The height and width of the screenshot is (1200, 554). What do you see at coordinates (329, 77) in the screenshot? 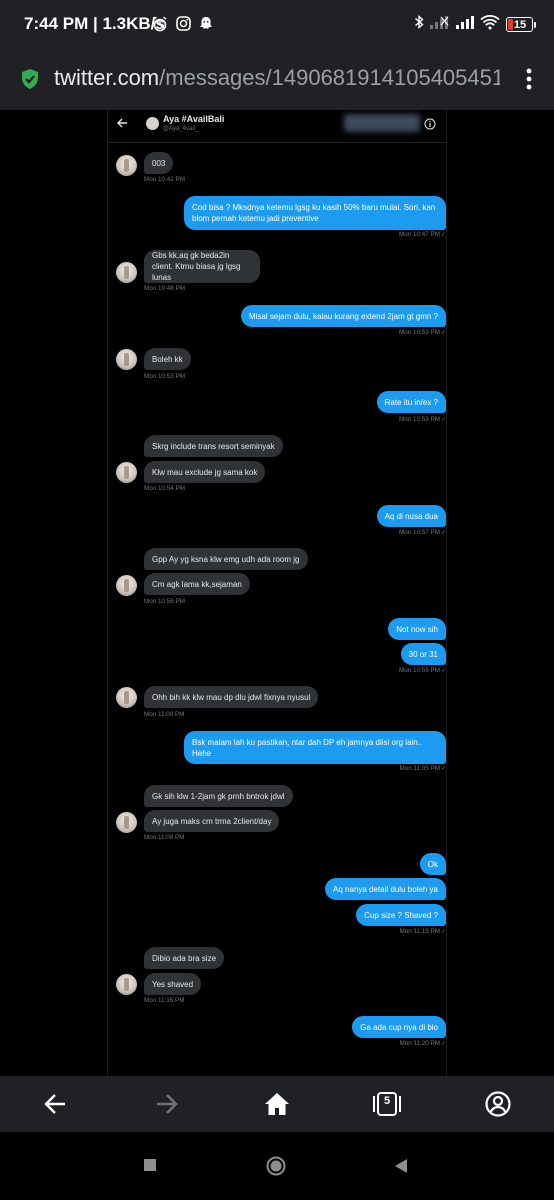
I see `url-path: /messages/1490681914105405451-14` at bounding box center [329, 77].